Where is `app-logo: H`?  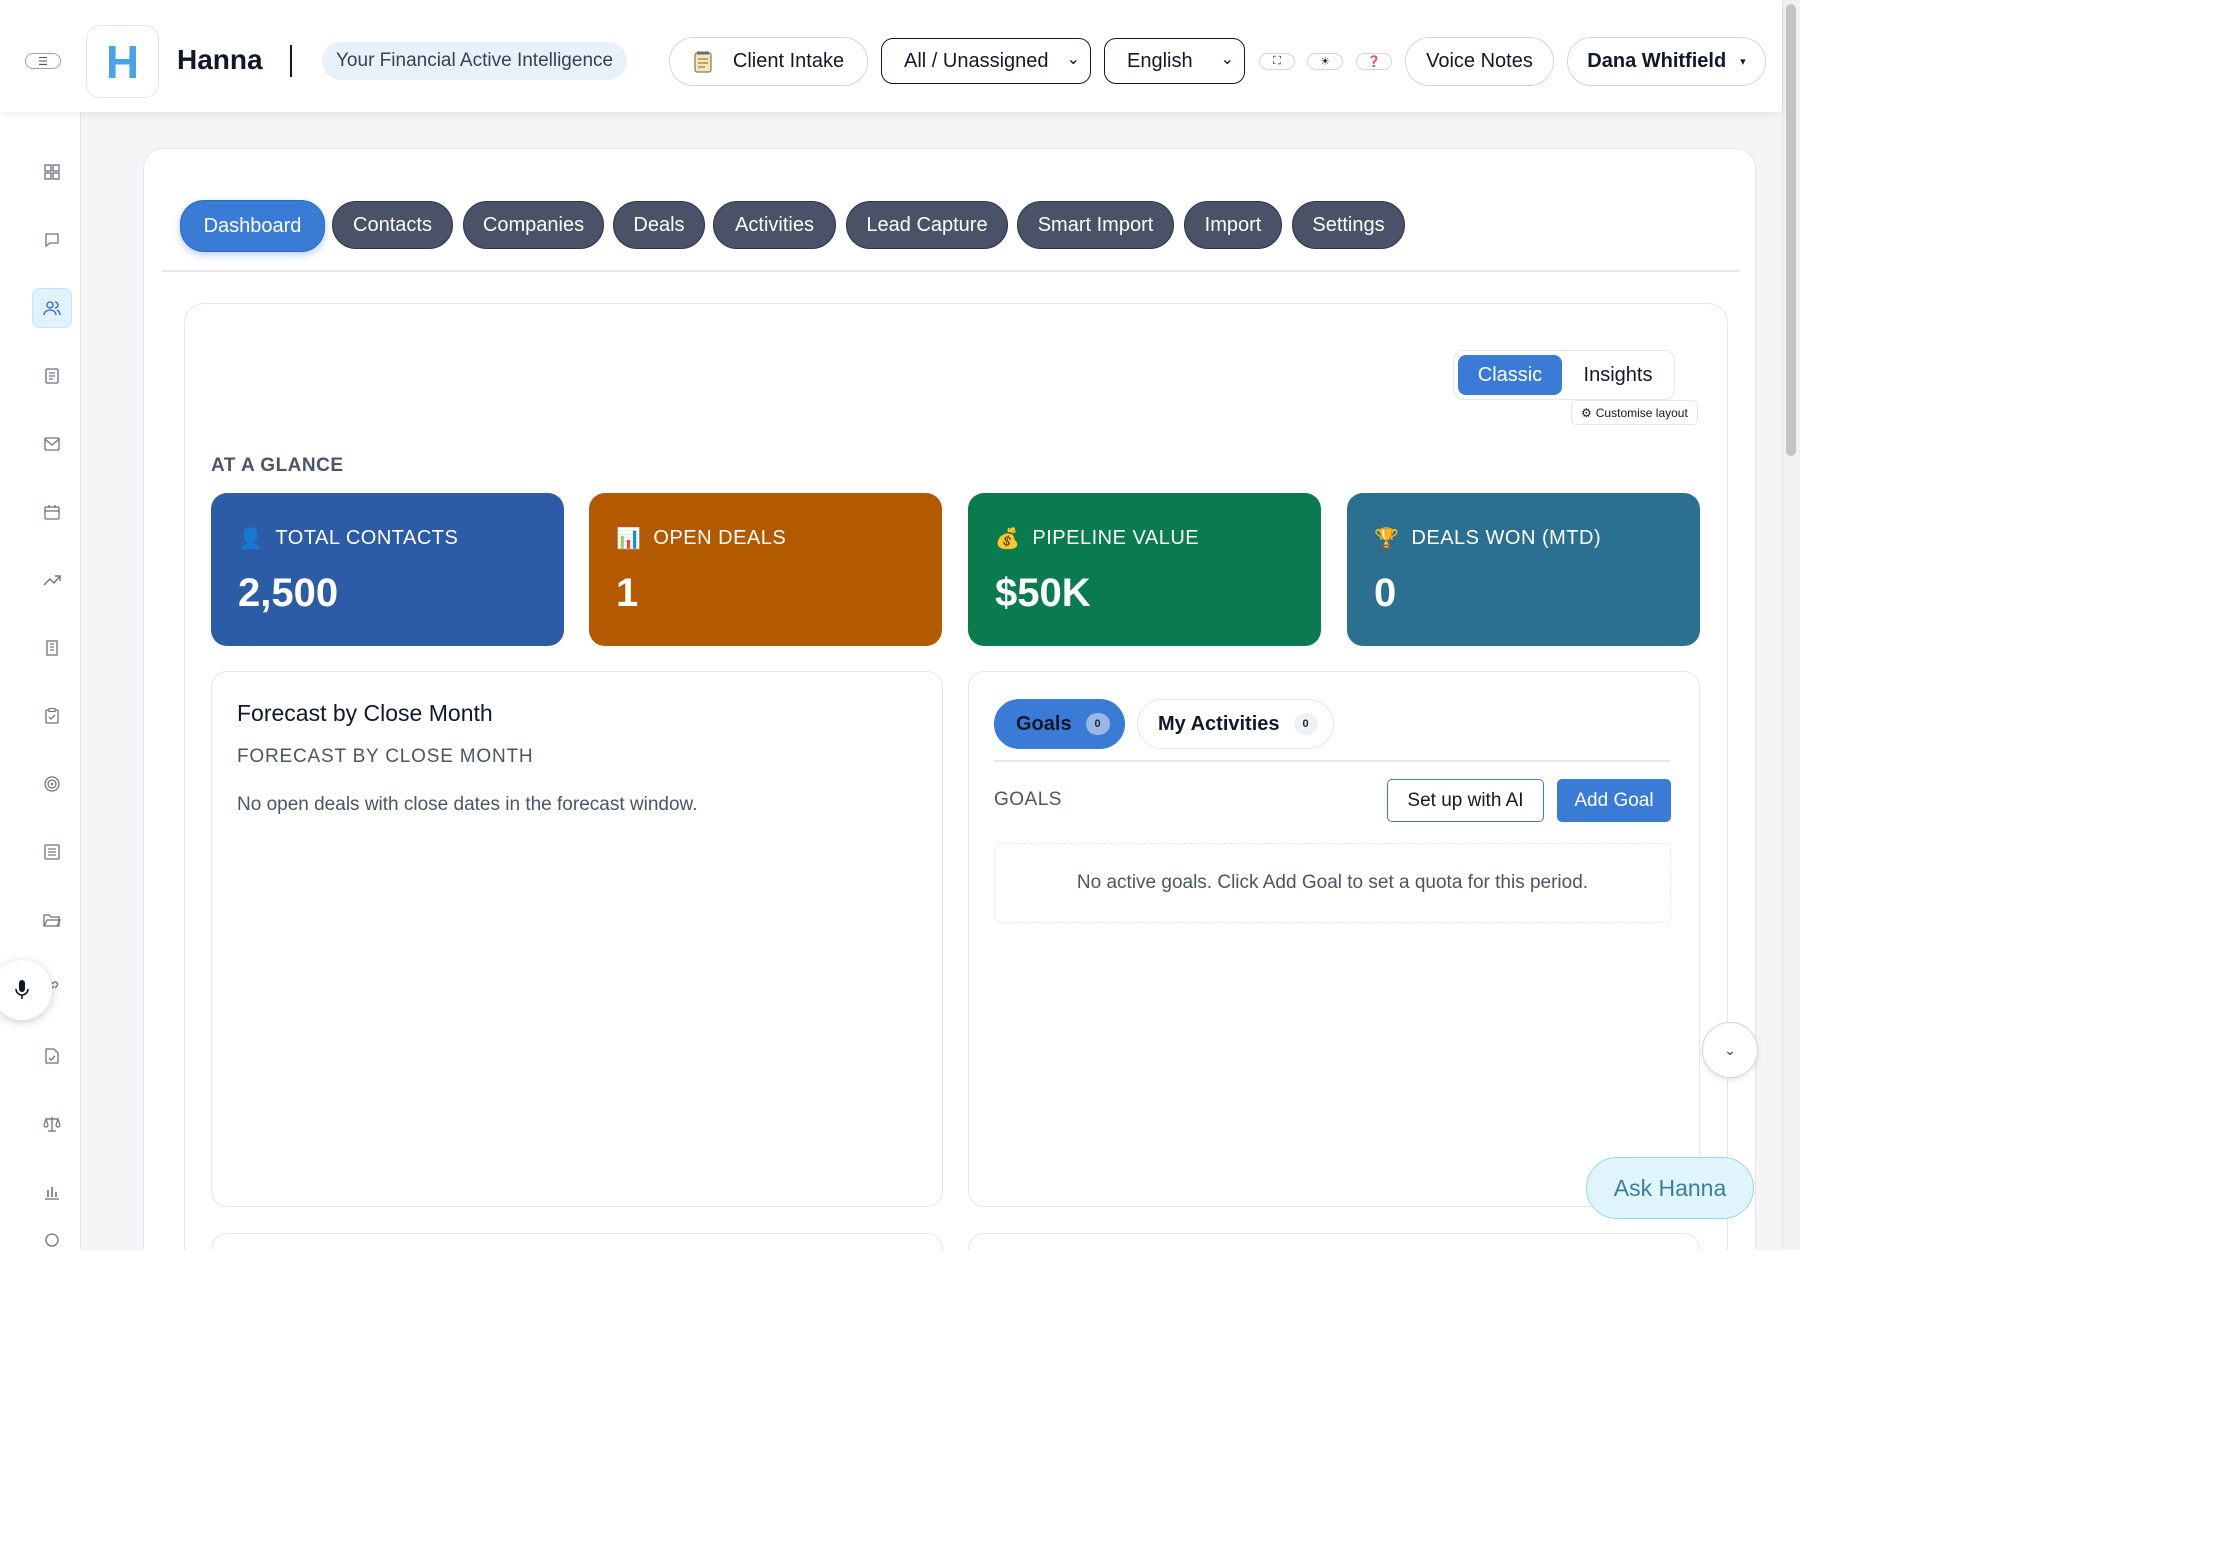
app-logo: H is located at coordinates (122, 61).